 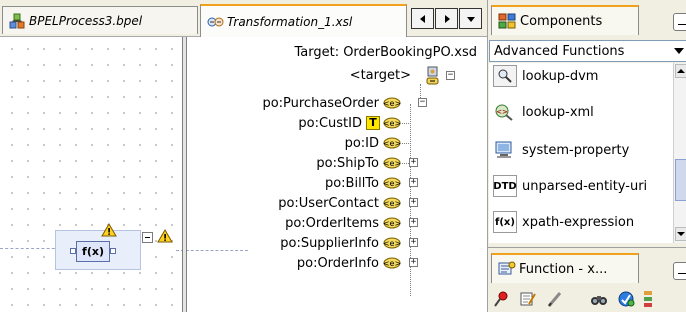 What do you see at coordinates (147, 237) in the screenshot?
I see `function-collapse-toggle` at bounding box center [147, 237].